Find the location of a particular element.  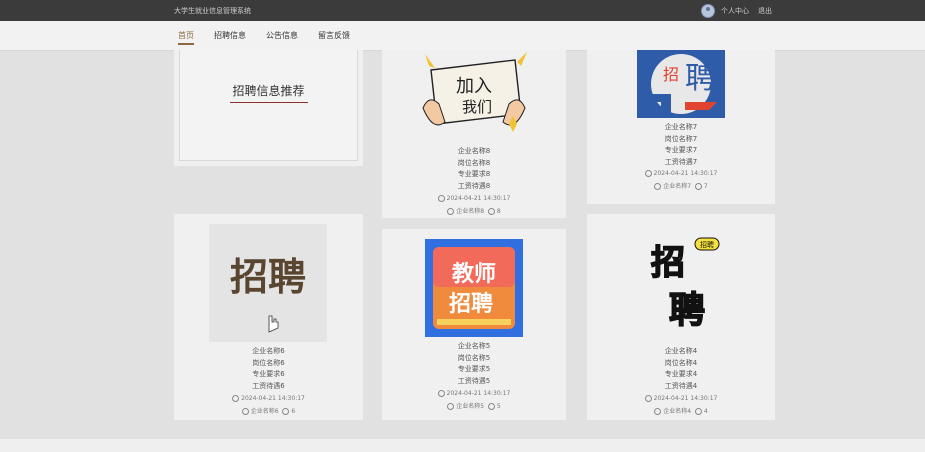

recommend-title: 招聘信息推荐 is located at coordinates (268, 91).